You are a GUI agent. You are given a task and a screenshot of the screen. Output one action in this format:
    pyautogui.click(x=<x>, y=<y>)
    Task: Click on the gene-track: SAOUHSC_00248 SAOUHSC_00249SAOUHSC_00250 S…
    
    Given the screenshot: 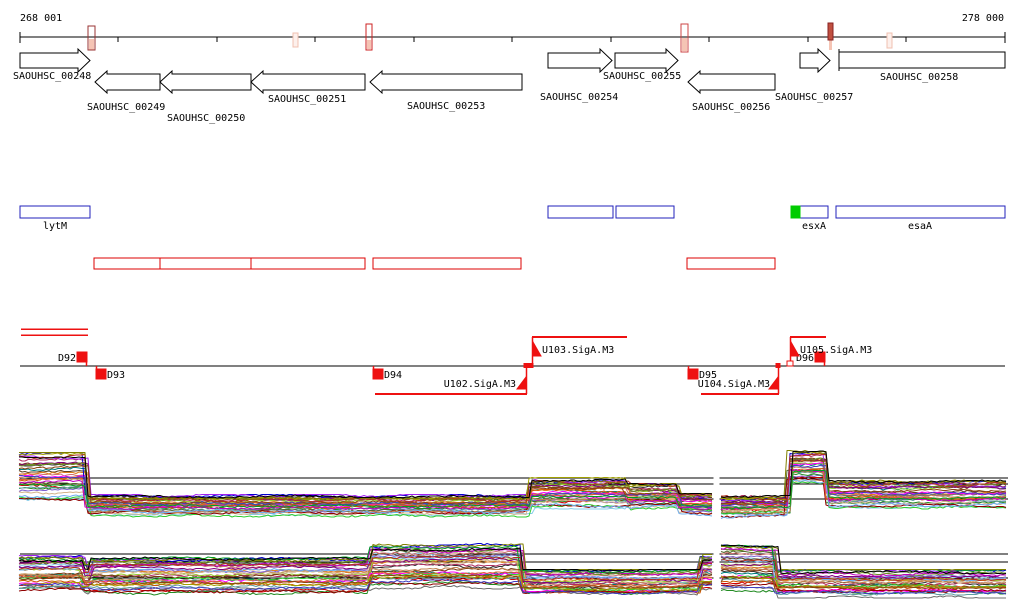 What is the action you would take?
    pyautogui.click(x=509, y=85)
    